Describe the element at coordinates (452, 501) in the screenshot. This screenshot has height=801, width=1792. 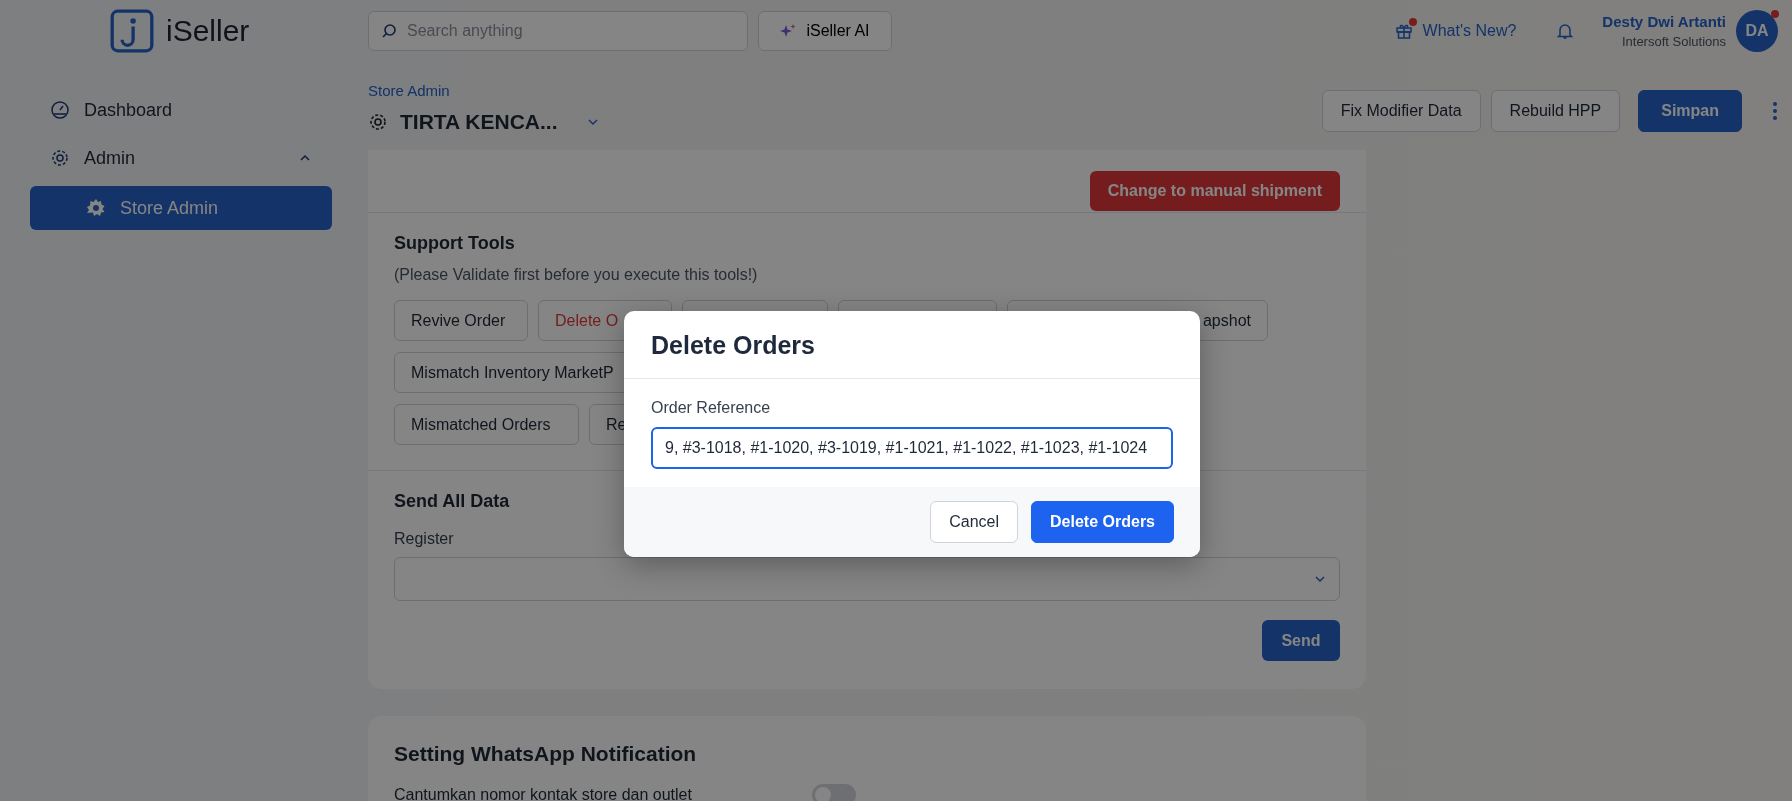
I see `section-title: Send All Data` at that location.